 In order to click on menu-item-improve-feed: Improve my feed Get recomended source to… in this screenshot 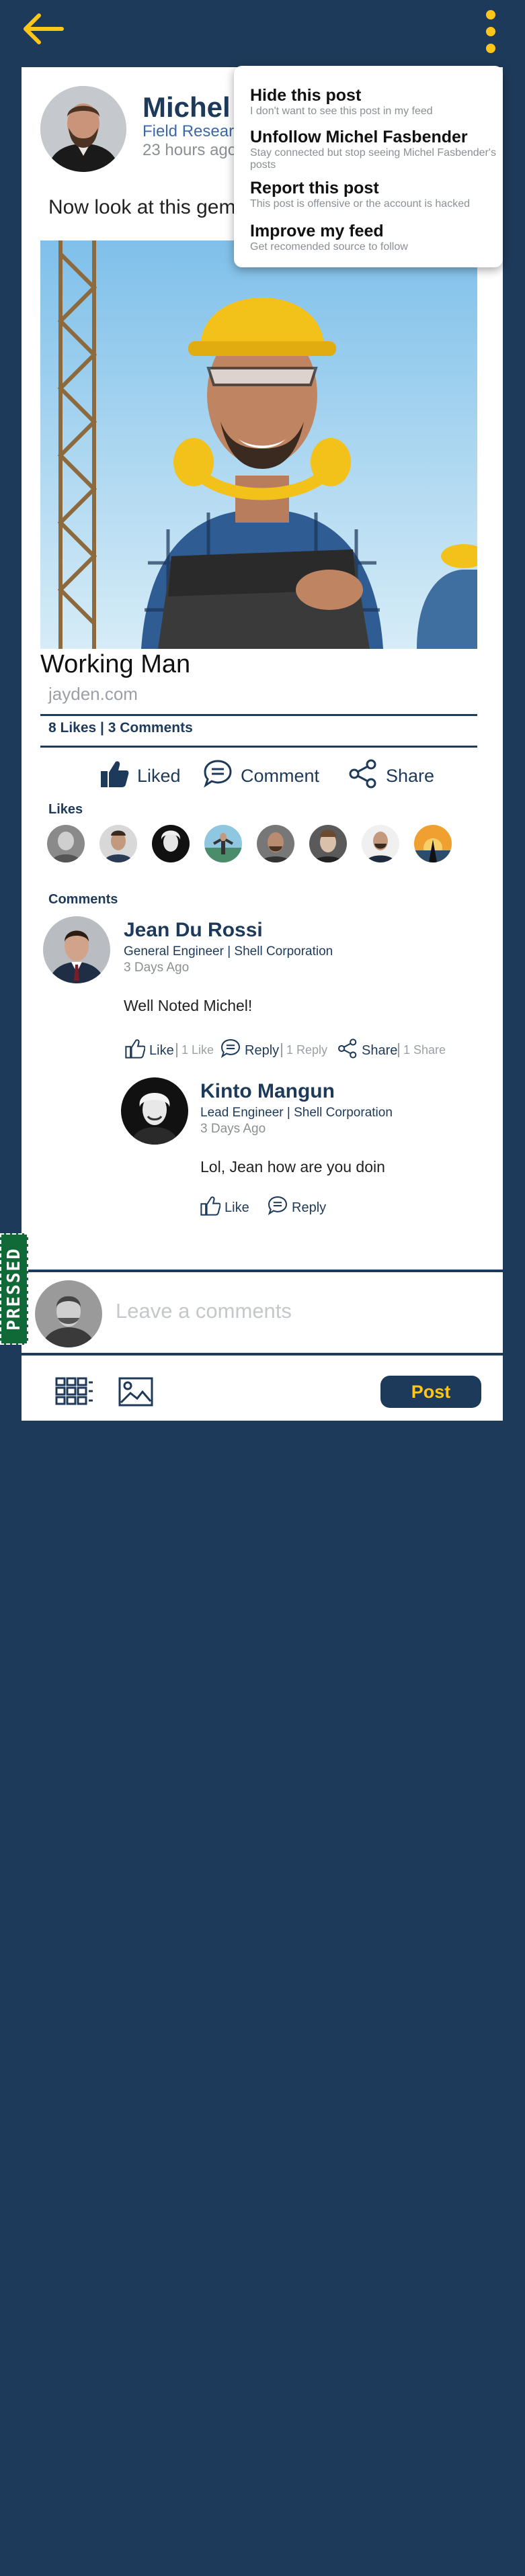, I will do `click(374, 238)`.